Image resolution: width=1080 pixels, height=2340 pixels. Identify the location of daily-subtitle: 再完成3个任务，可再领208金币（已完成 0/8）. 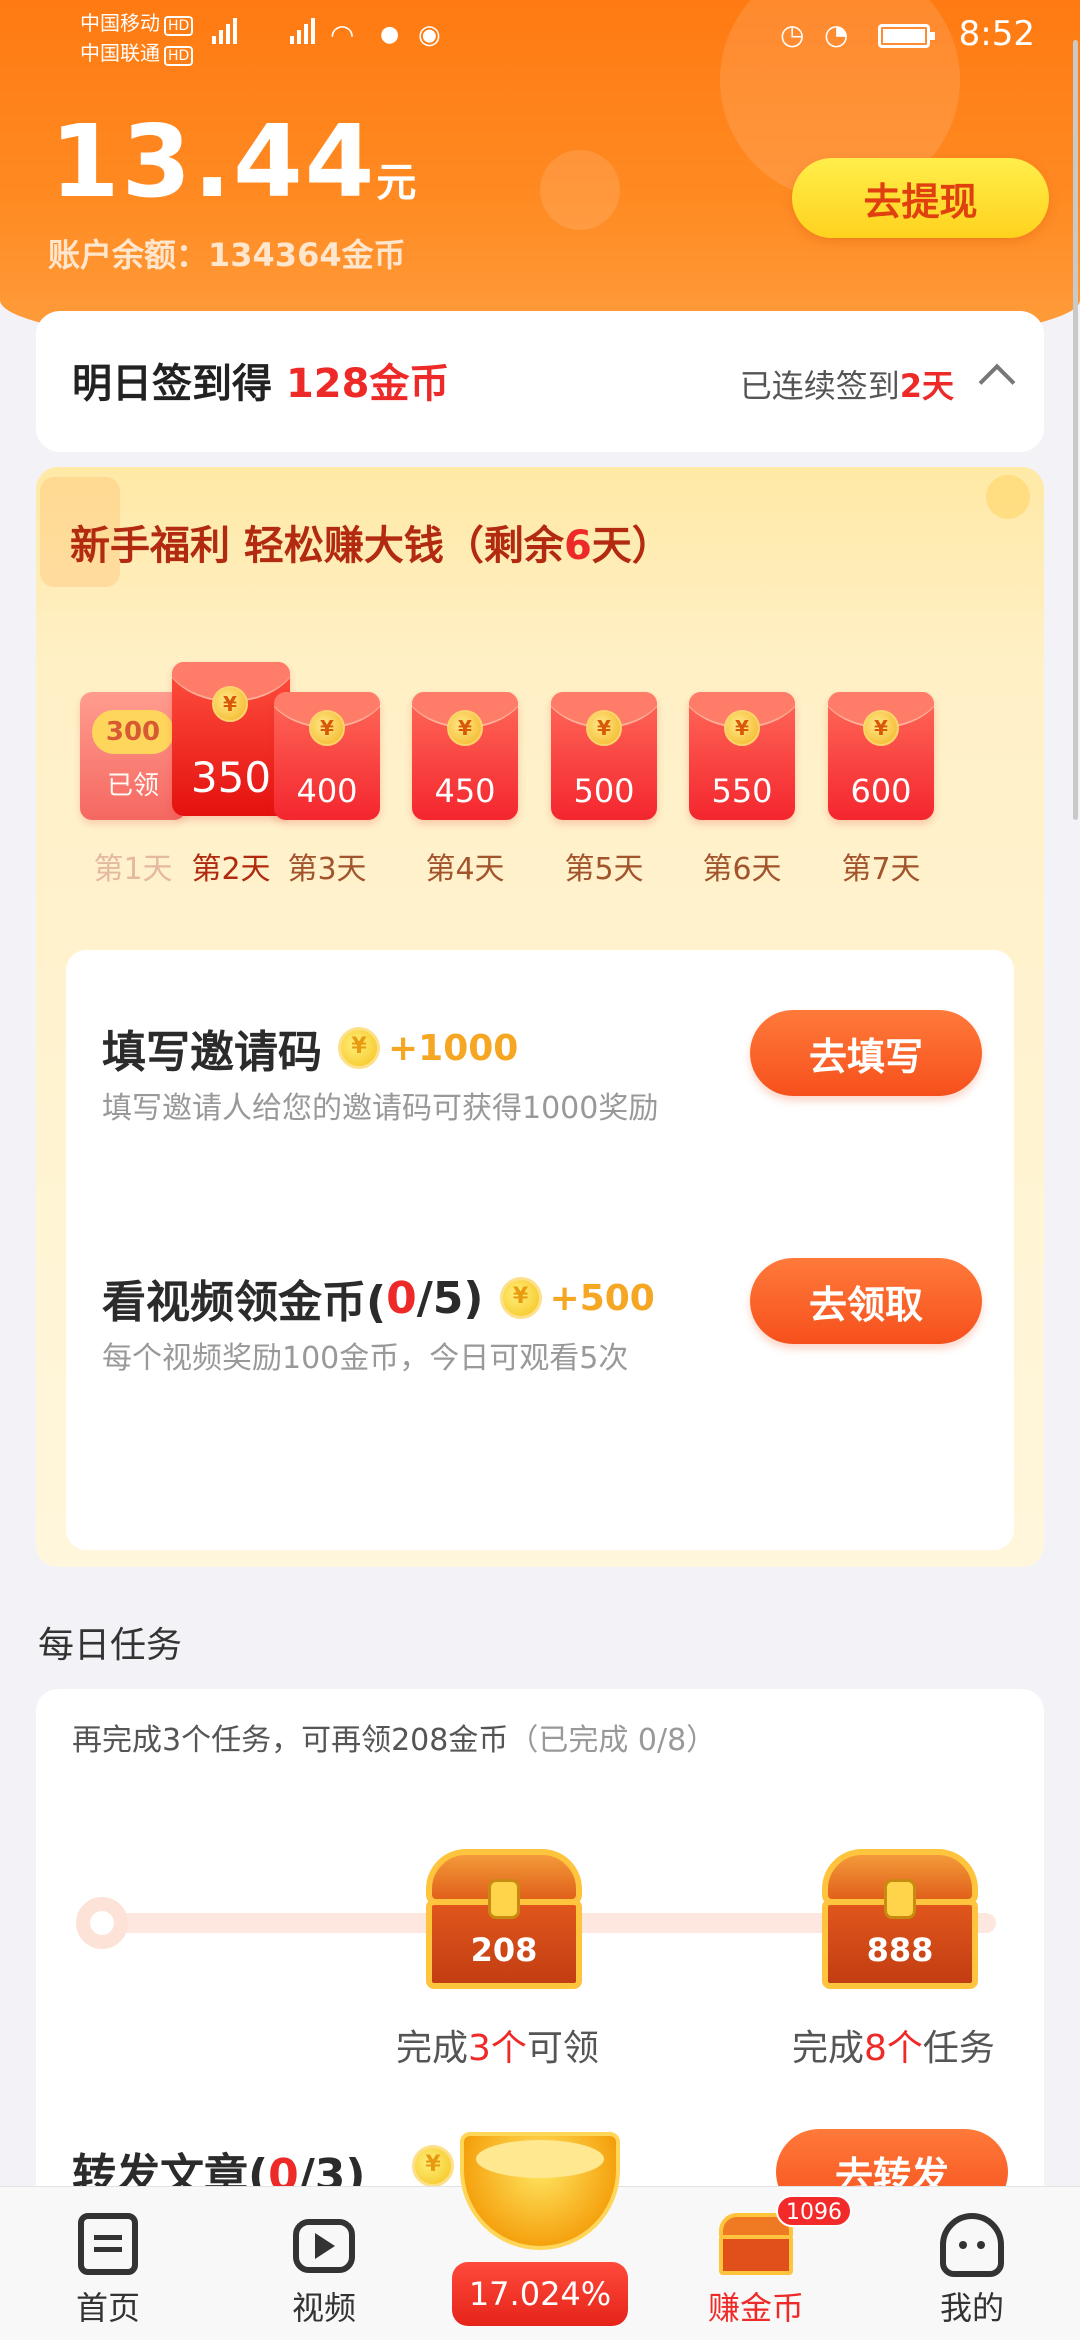
(394, 1737).